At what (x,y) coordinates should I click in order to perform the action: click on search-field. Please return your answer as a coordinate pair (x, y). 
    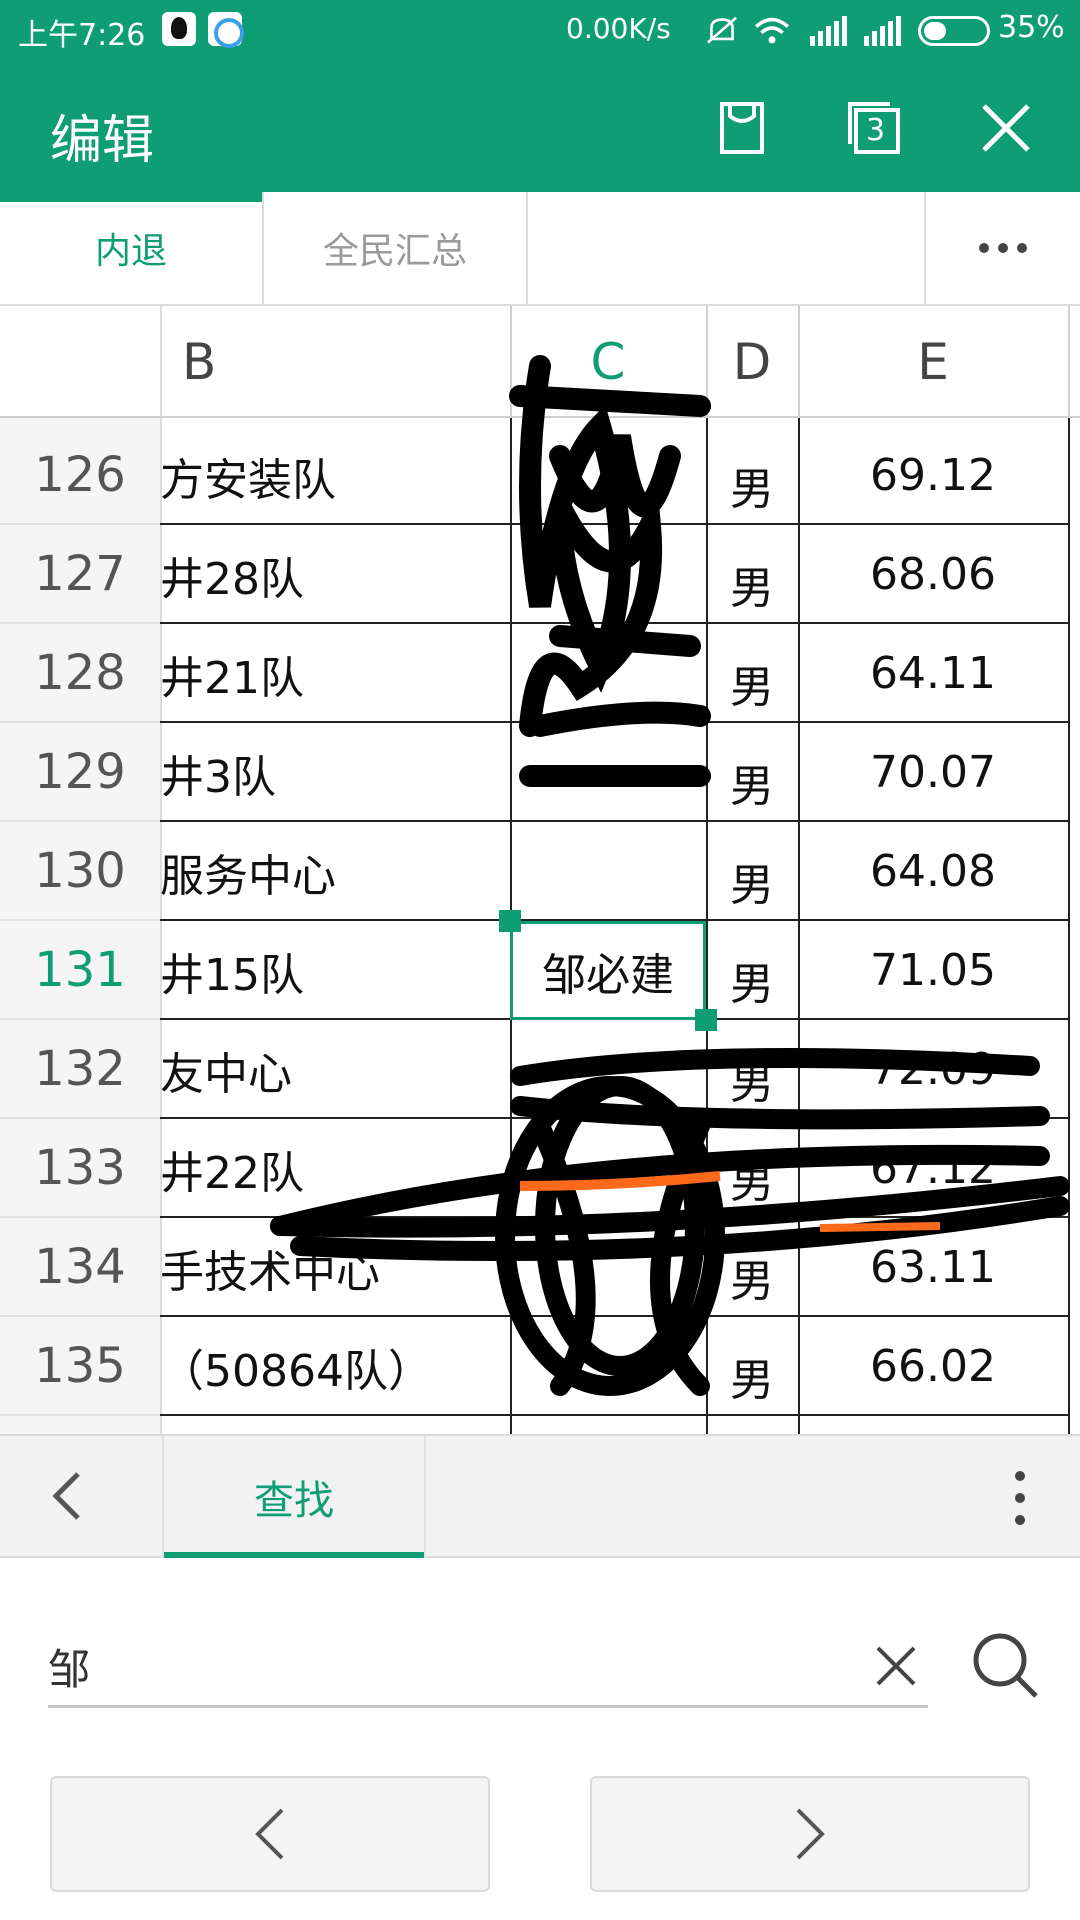
    Looking at the image, I should click on (488, 1668).